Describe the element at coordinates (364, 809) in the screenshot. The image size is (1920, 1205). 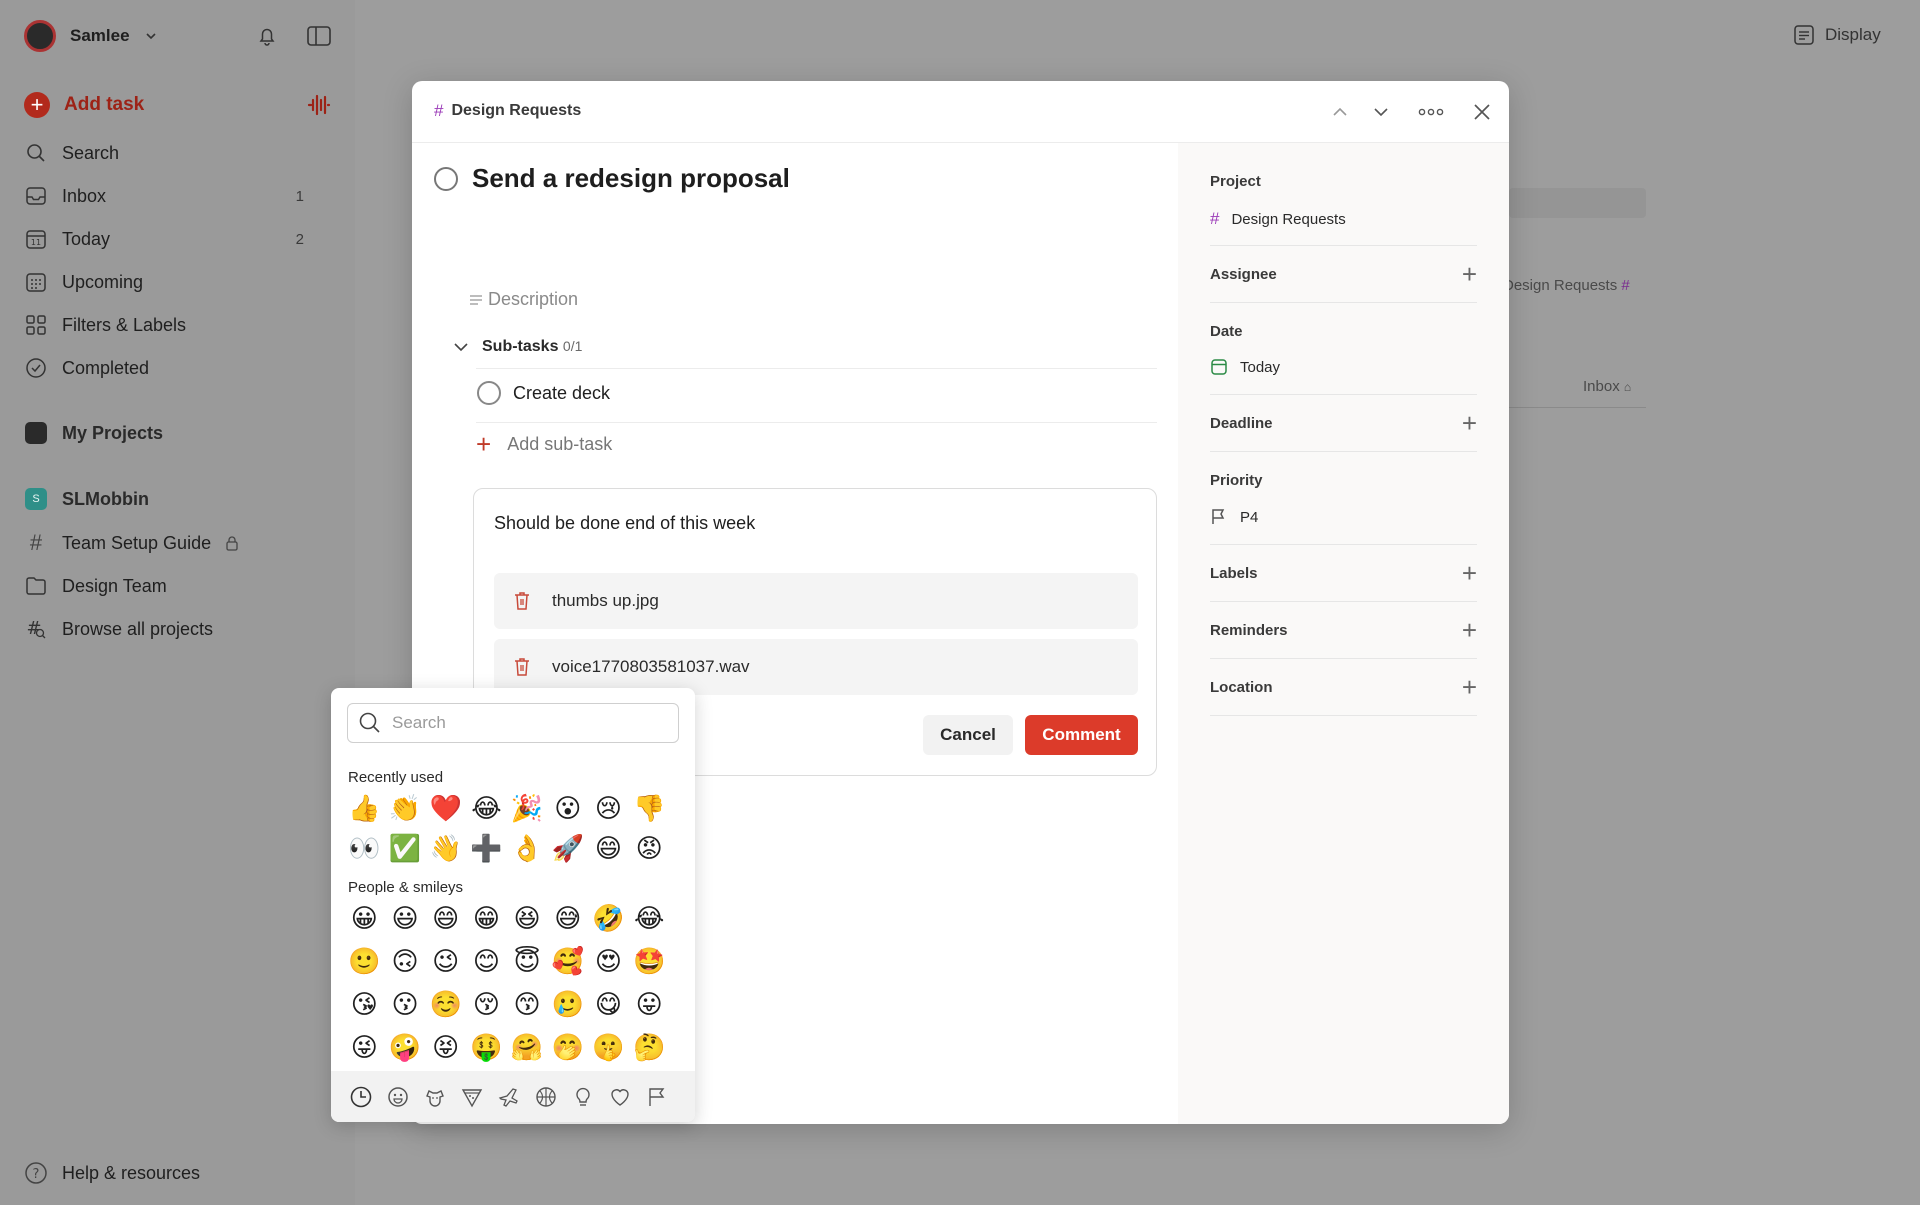
I see `emoji-option: 👍` at that location.